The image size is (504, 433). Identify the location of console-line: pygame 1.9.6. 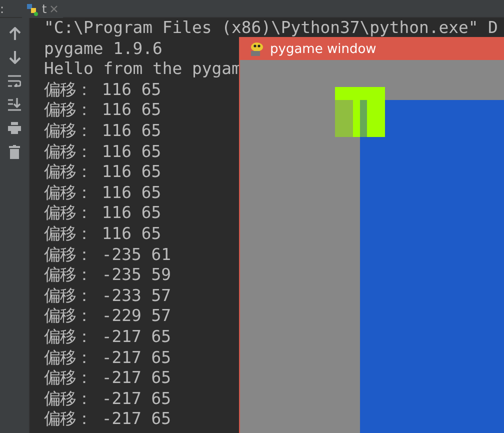
(103, 49).